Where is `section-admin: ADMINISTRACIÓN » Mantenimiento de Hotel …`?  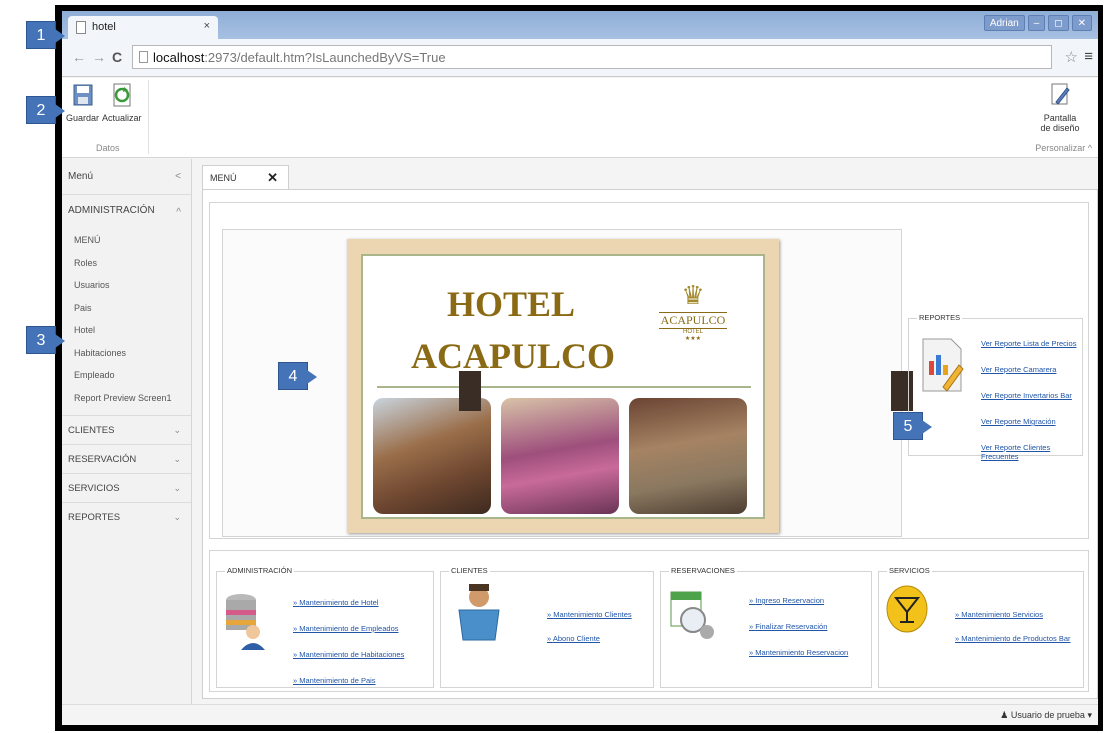 section-admin: ADMINISTRACIÓN » Mantenimiento de Hotel … is located at coordinates (325, 627).